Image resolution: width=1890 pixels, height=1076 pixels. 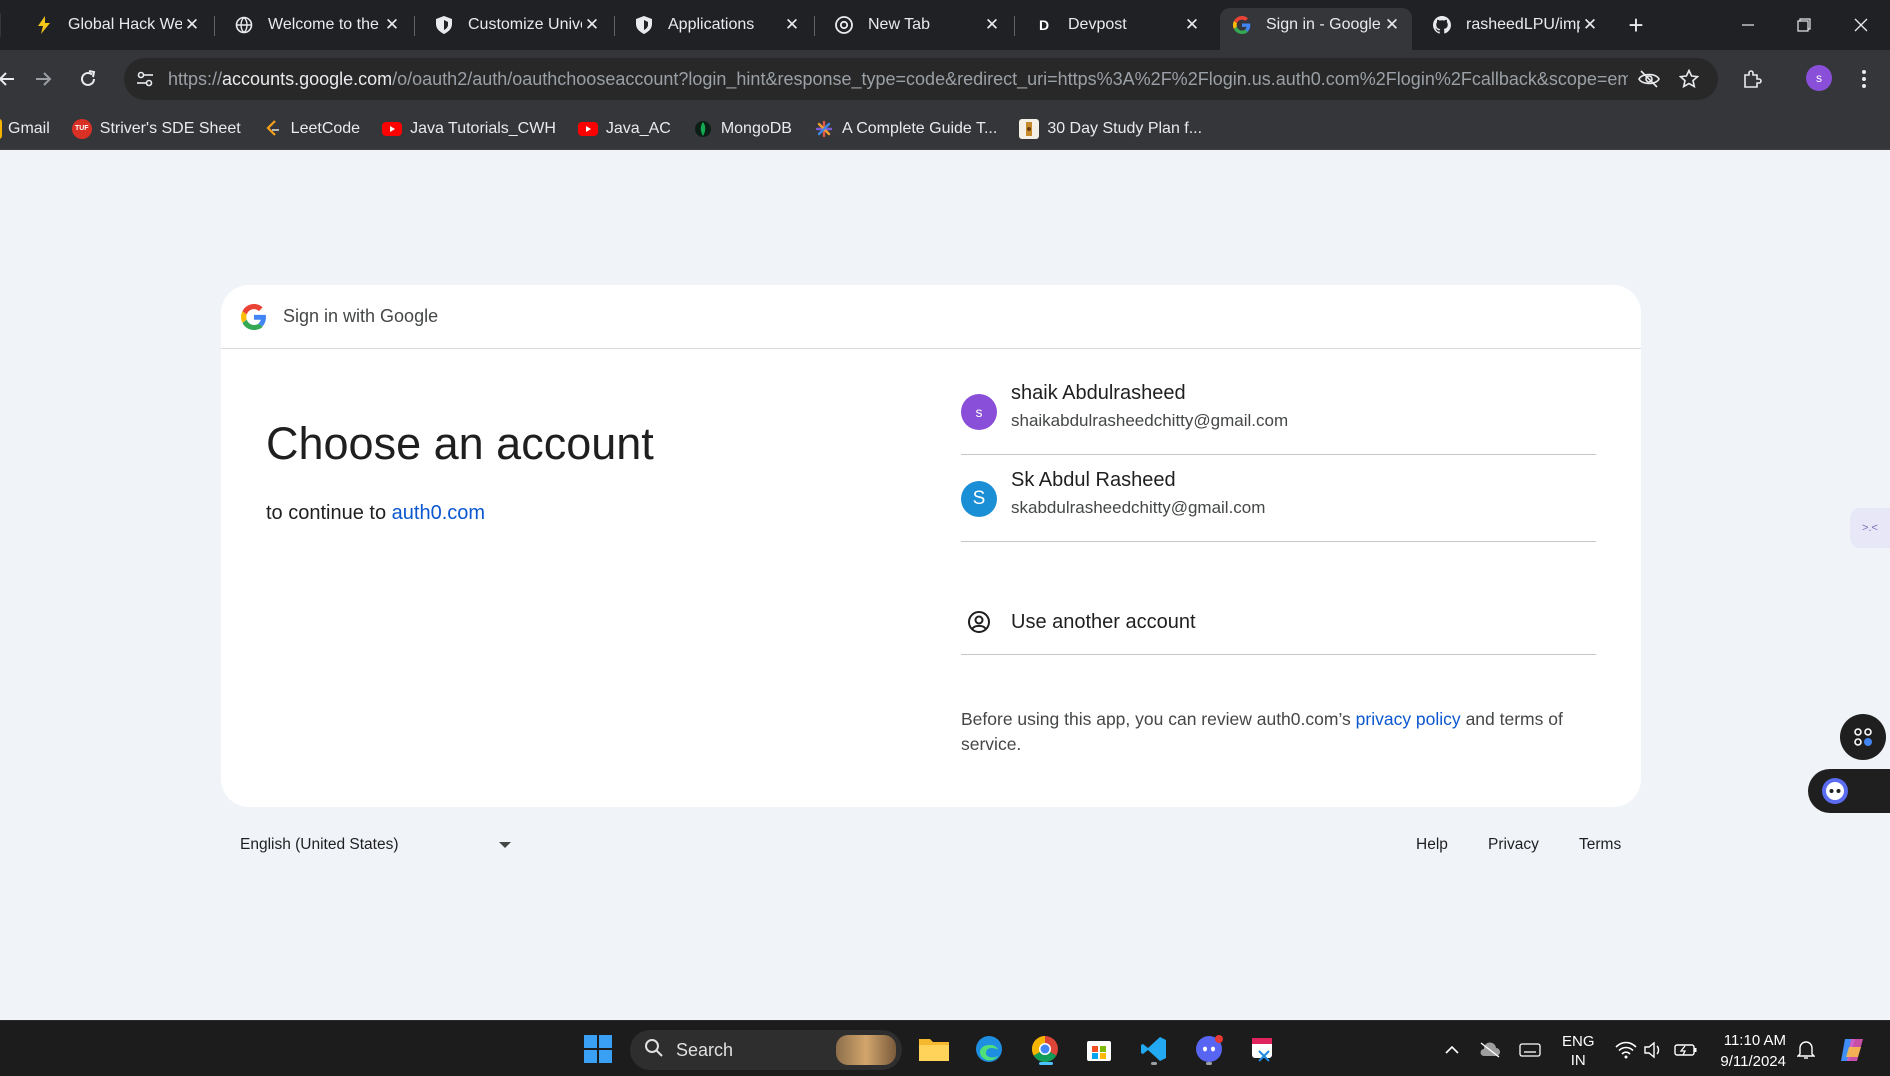 What do you see at coordinates (170, 128) in the screenshot?
I see `bookmark-label: Striver's SDE Sheet` at bounding box center [170, 128].